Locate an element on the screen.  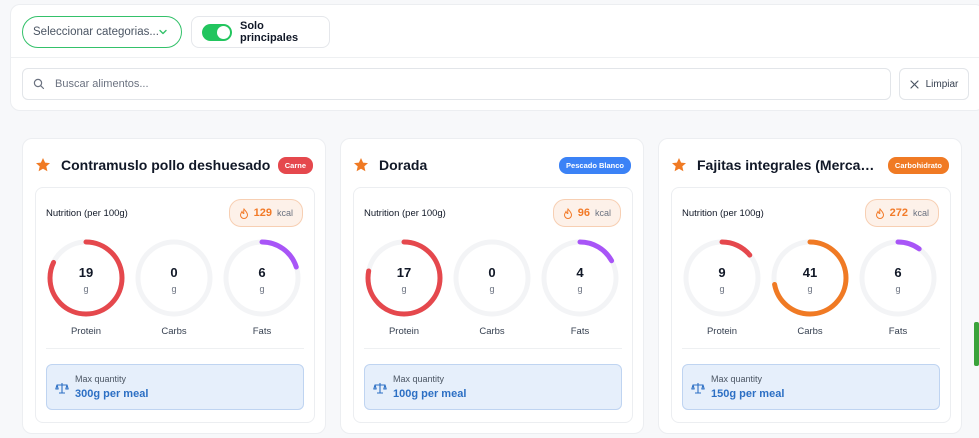
search-icon is located at coordinates (39, 84).